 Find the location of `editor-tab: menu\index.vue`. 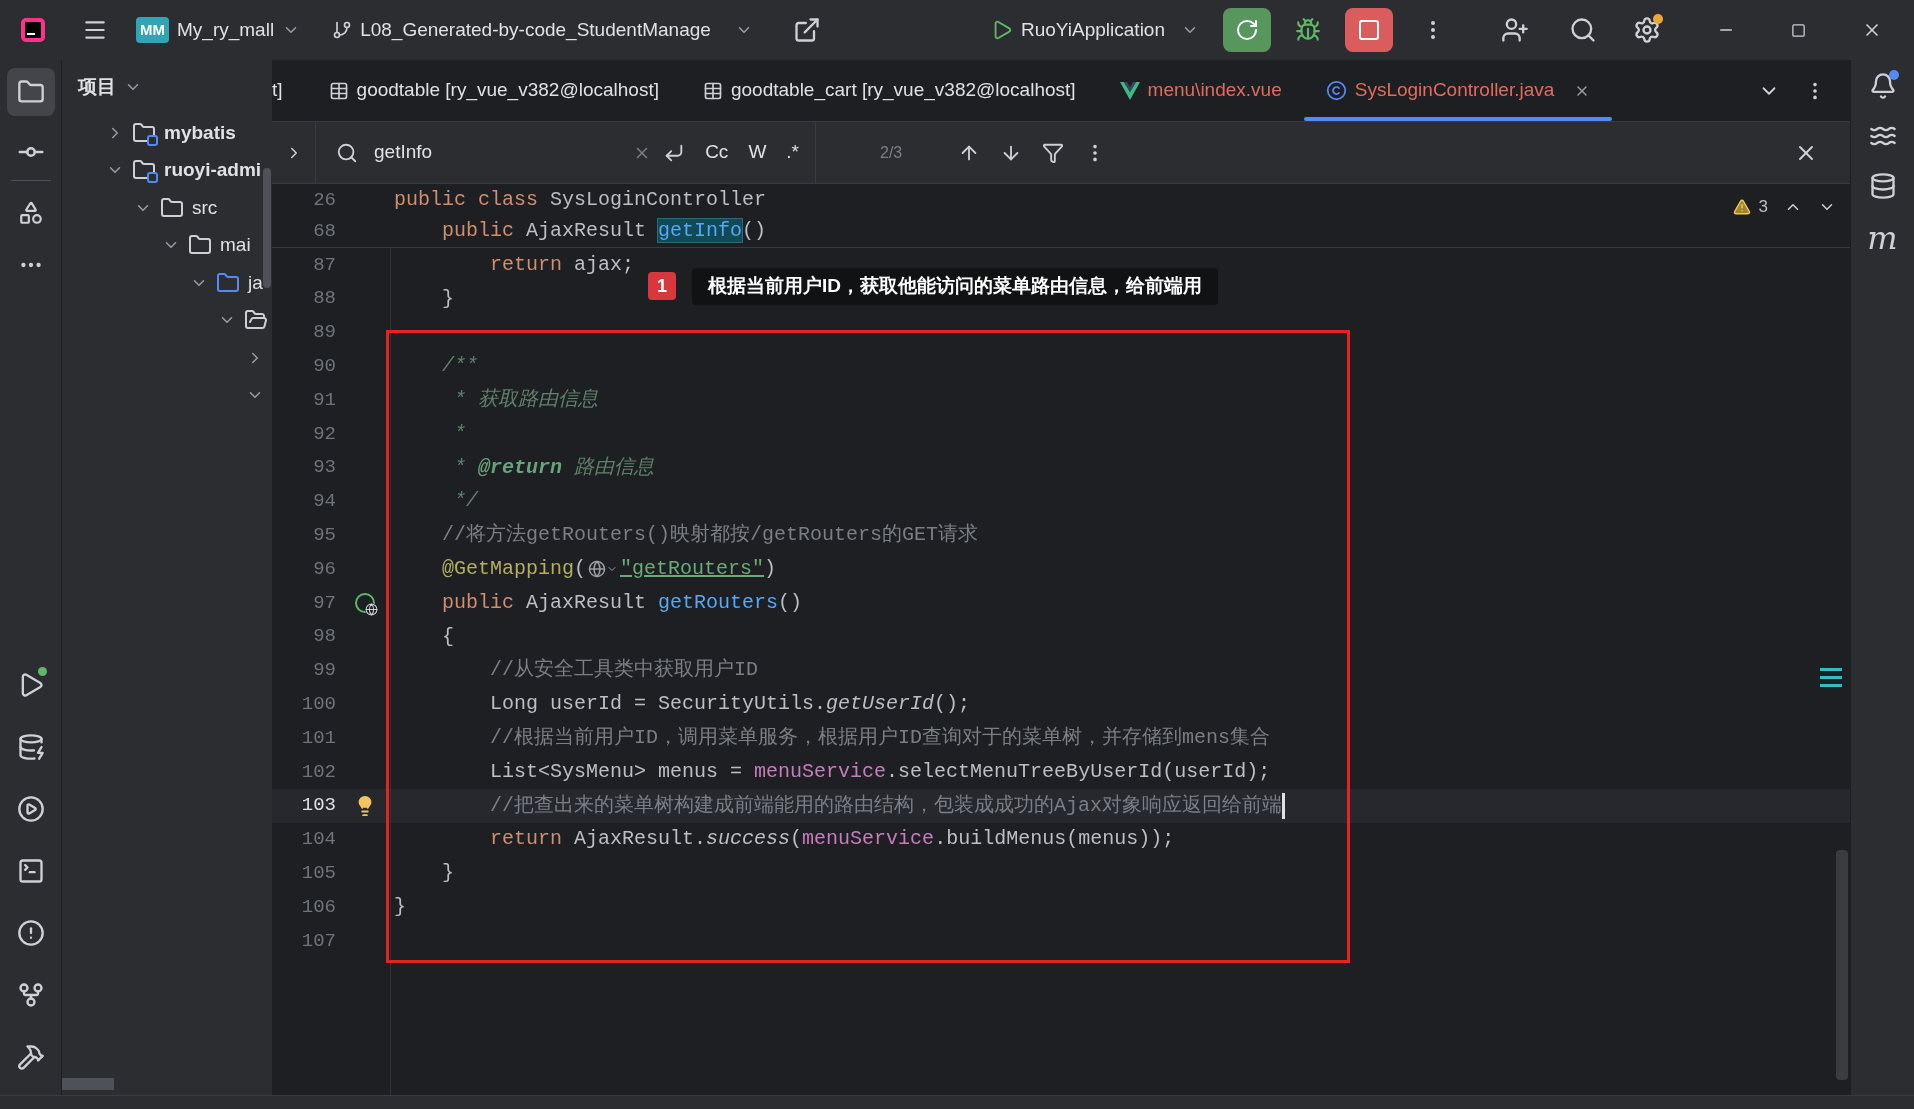

editor-tab: menu\index.vue is located at coordinates (1200, 90).